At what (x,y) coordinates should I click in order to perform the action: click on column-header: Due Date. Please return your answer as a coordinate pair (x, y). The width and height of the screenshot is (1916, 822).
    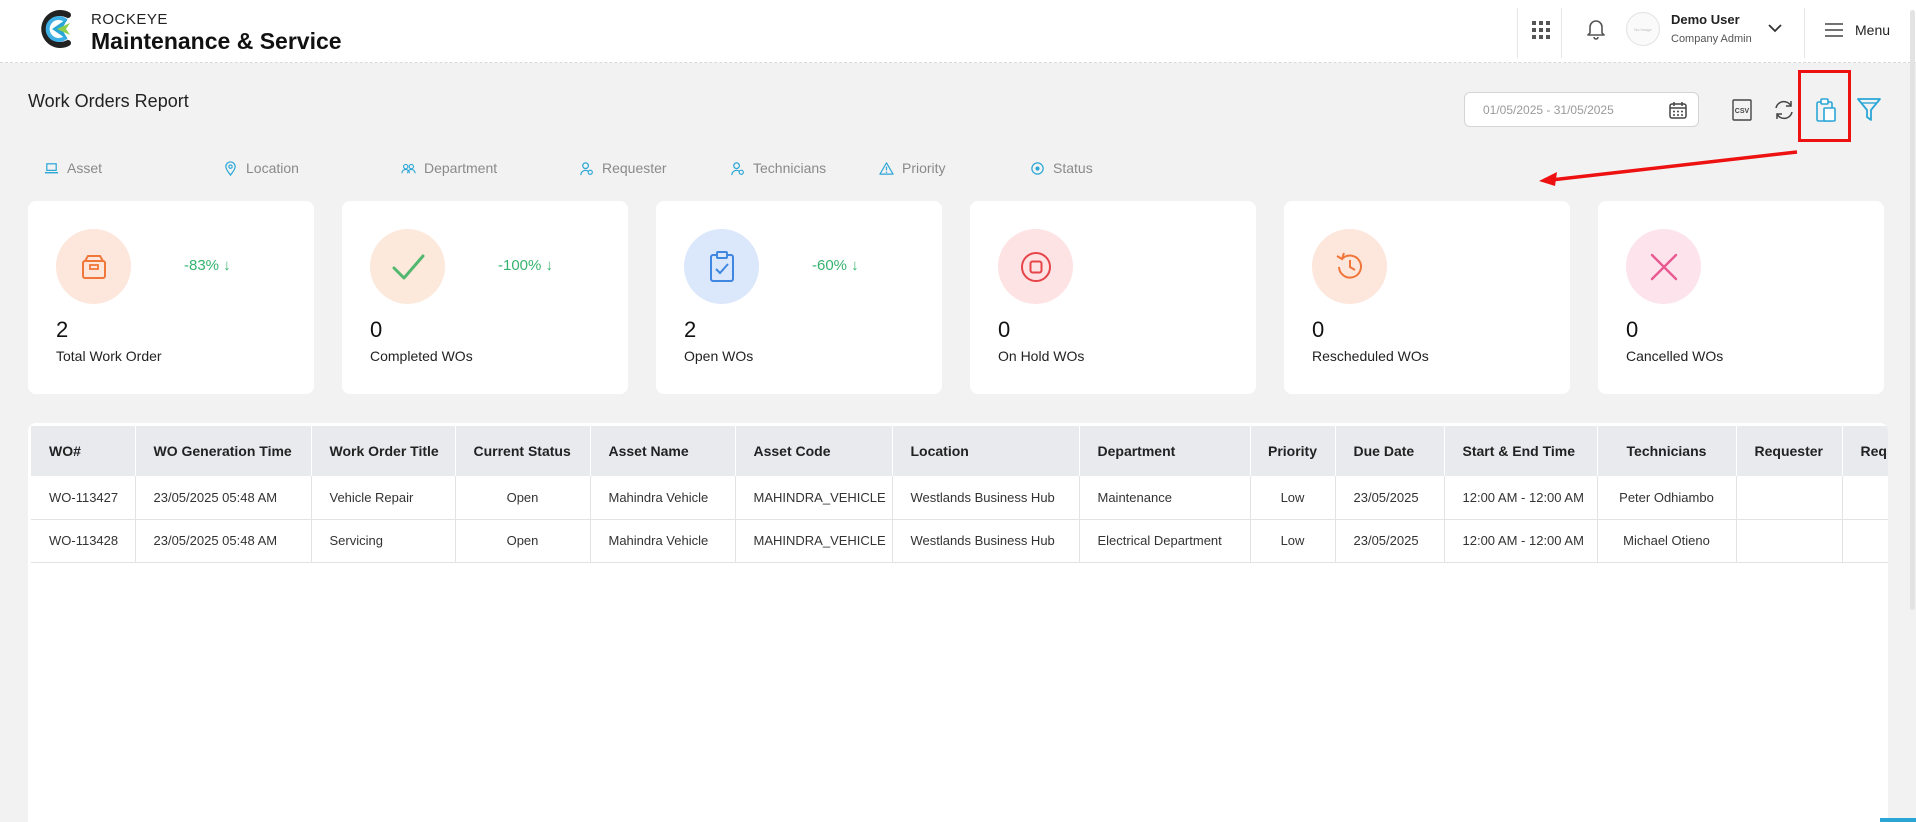
    Looking at the image, I should click on (1390, 451).